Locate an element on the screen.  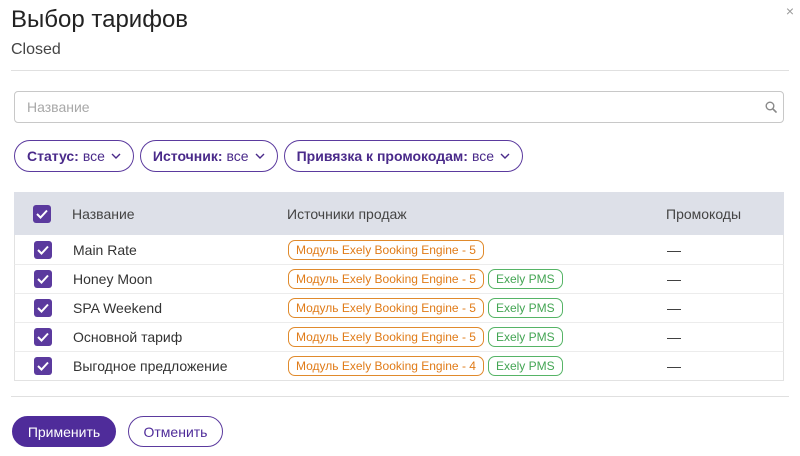
rate-name: Основной тариф is located at coordinates (128, 337).